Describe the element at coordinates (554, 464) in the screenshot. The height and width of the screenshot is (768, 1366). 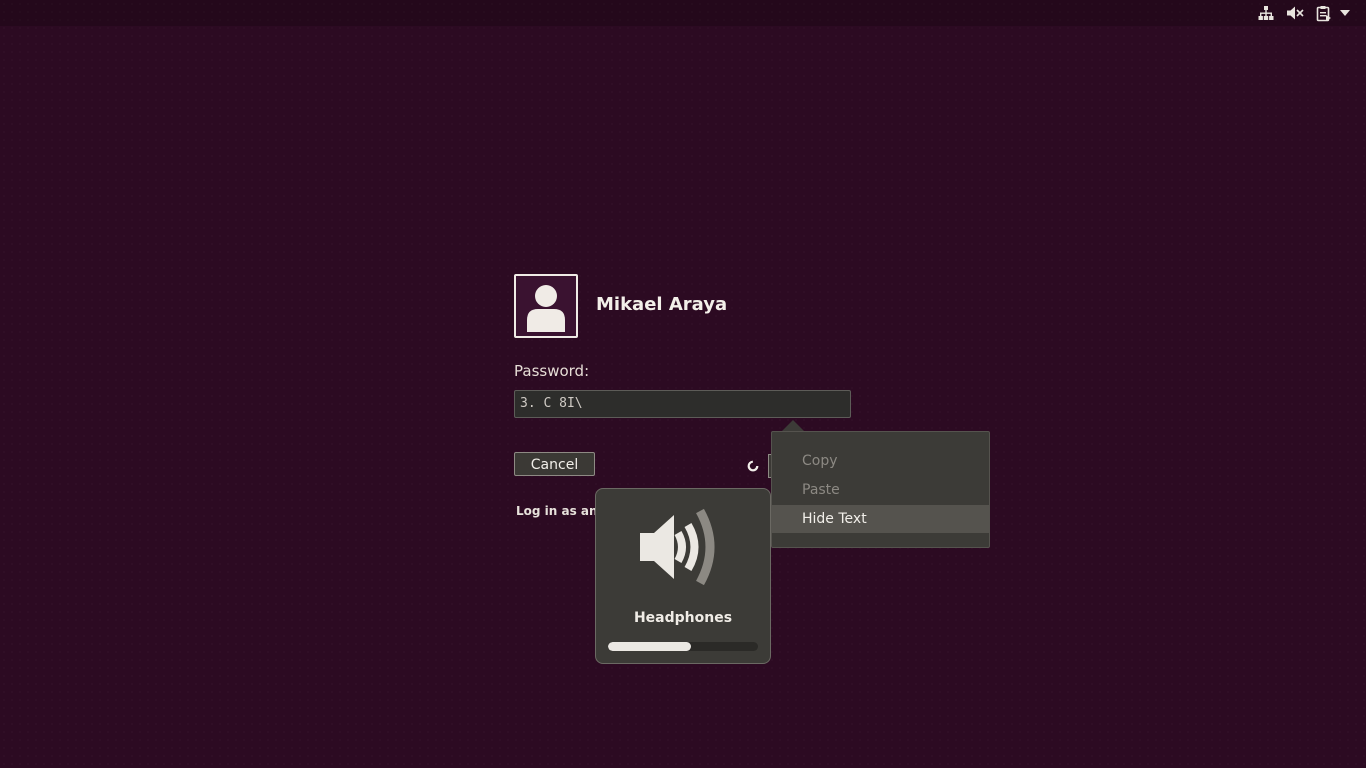
I see `cancel-button: Cancel` at that location.